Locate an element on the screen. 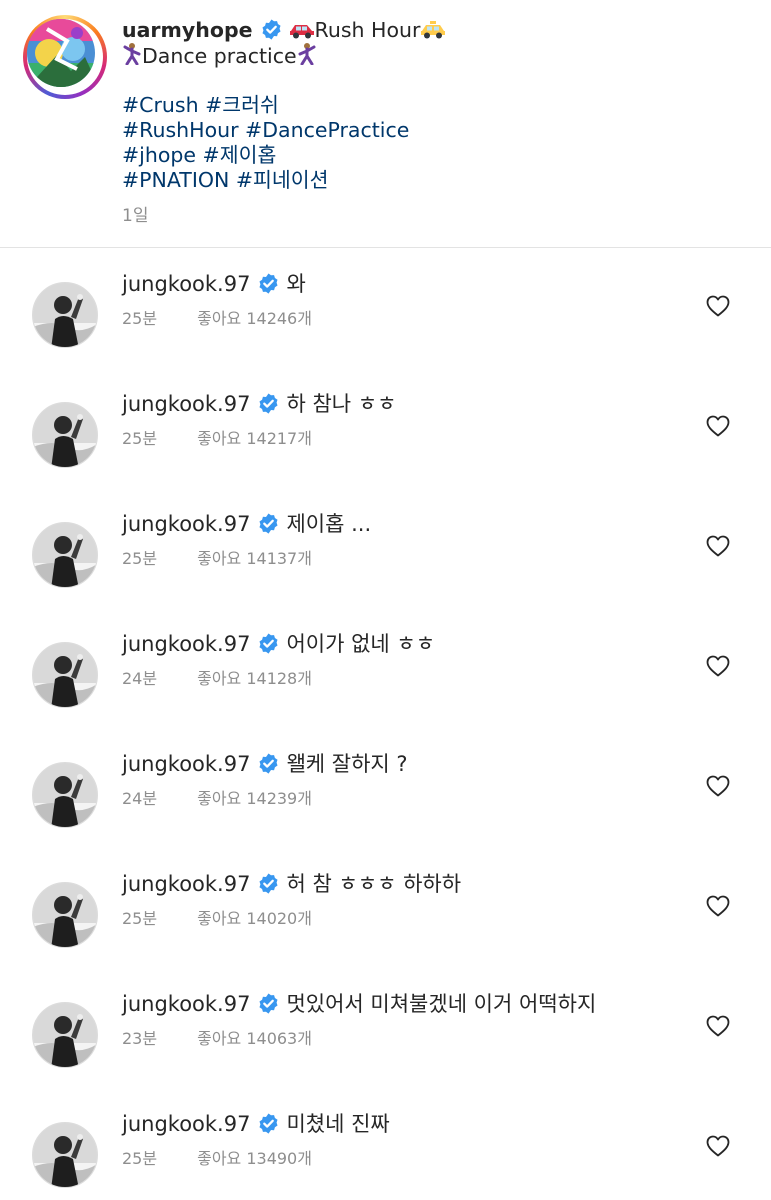 The height and width of the screenshot is (1200, 771). hashtag-line: #PNATION #피네이션 is located at coordinates (432, 180).